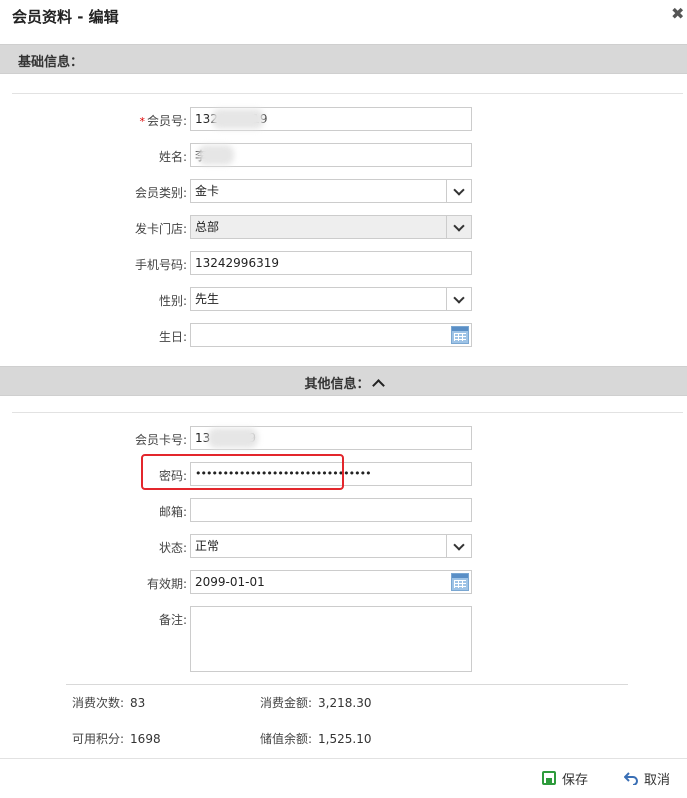 Image resolution: width=687 pixels, height=798 pixels. I want to click on member-no-label: * 会员号:, so click(163, 120).